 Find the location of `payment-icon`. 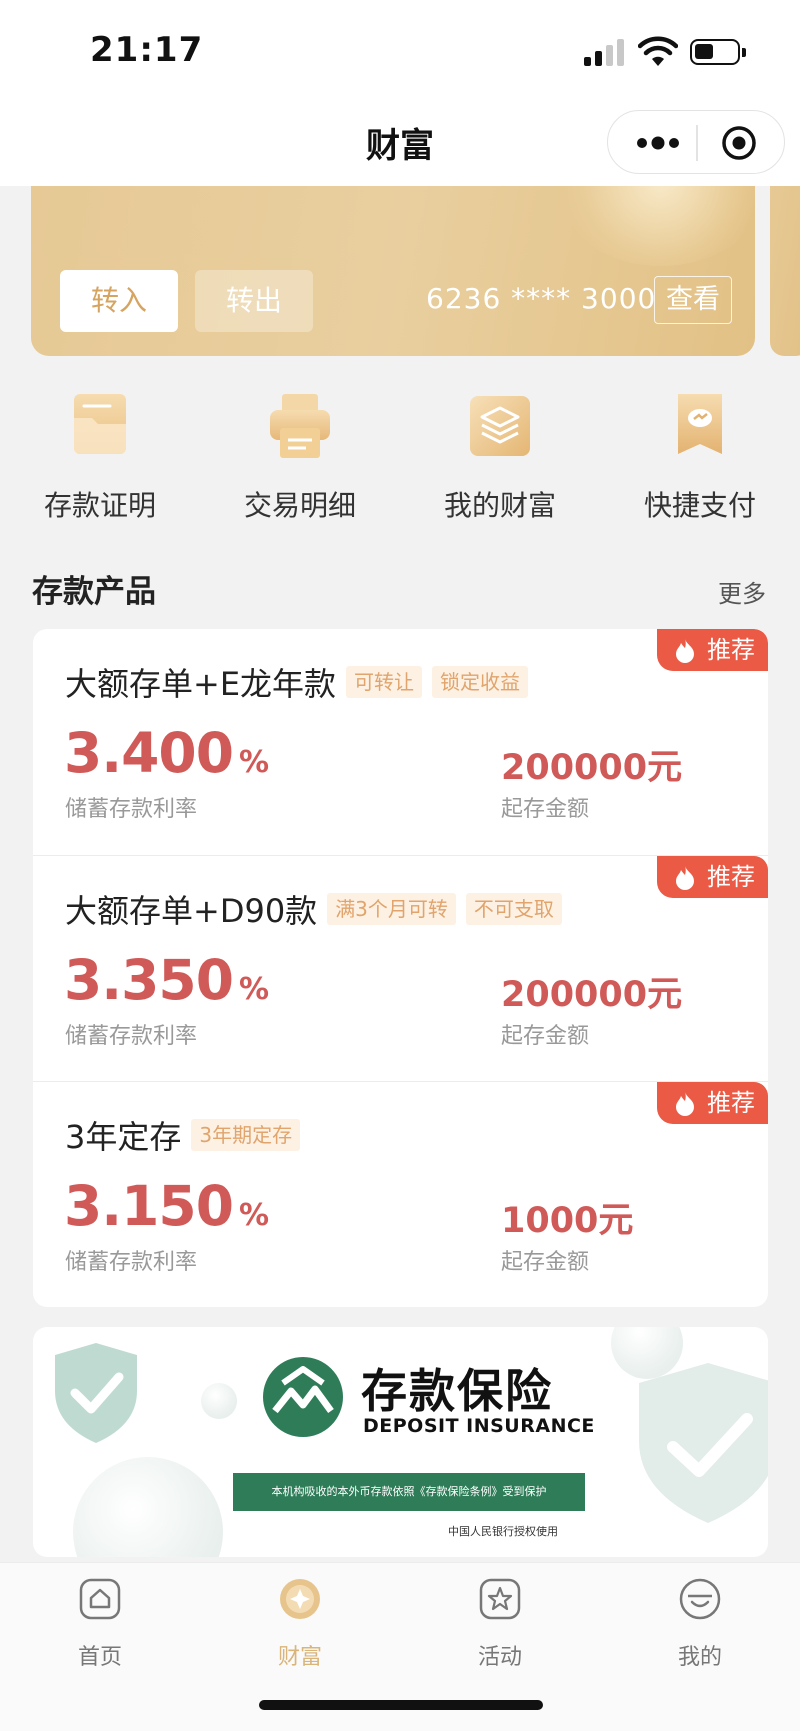

payment-icon is located at coordinates (700, 424).